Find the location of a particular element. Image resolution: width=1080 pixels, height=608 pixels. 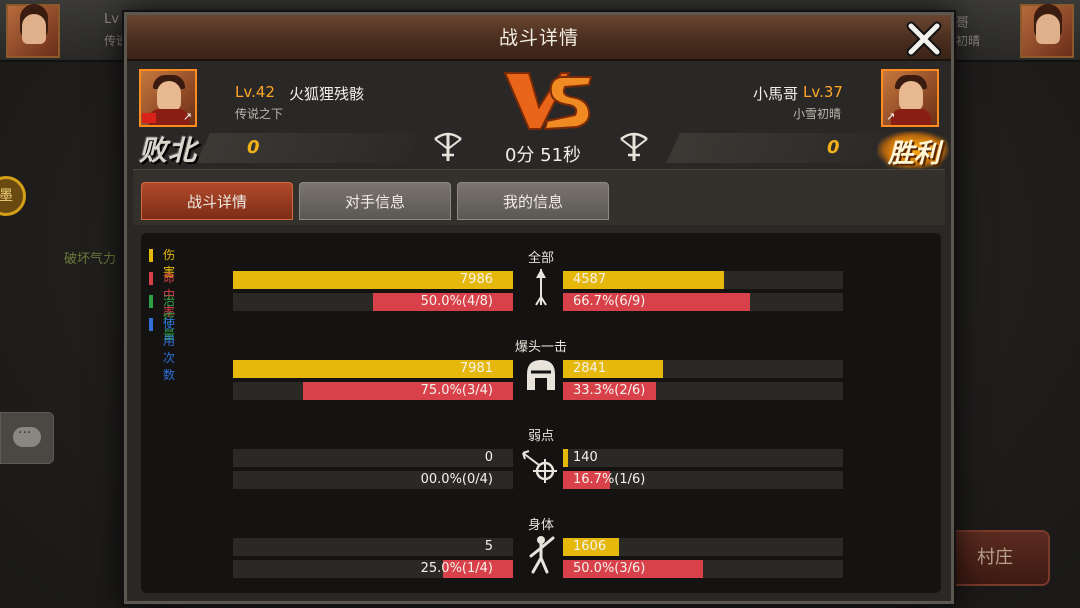

right-damage-fill is located at coordinates (566, 458).